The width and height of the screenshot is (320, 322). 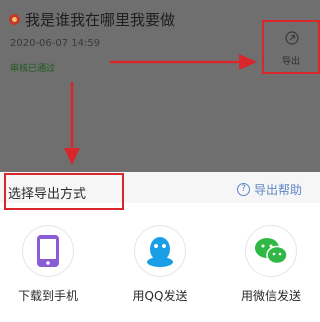 What do you see at coordinates (160, 296) in the screenshot?
I see `option-label: 用QQ发送` at bounding box center [160, 296].